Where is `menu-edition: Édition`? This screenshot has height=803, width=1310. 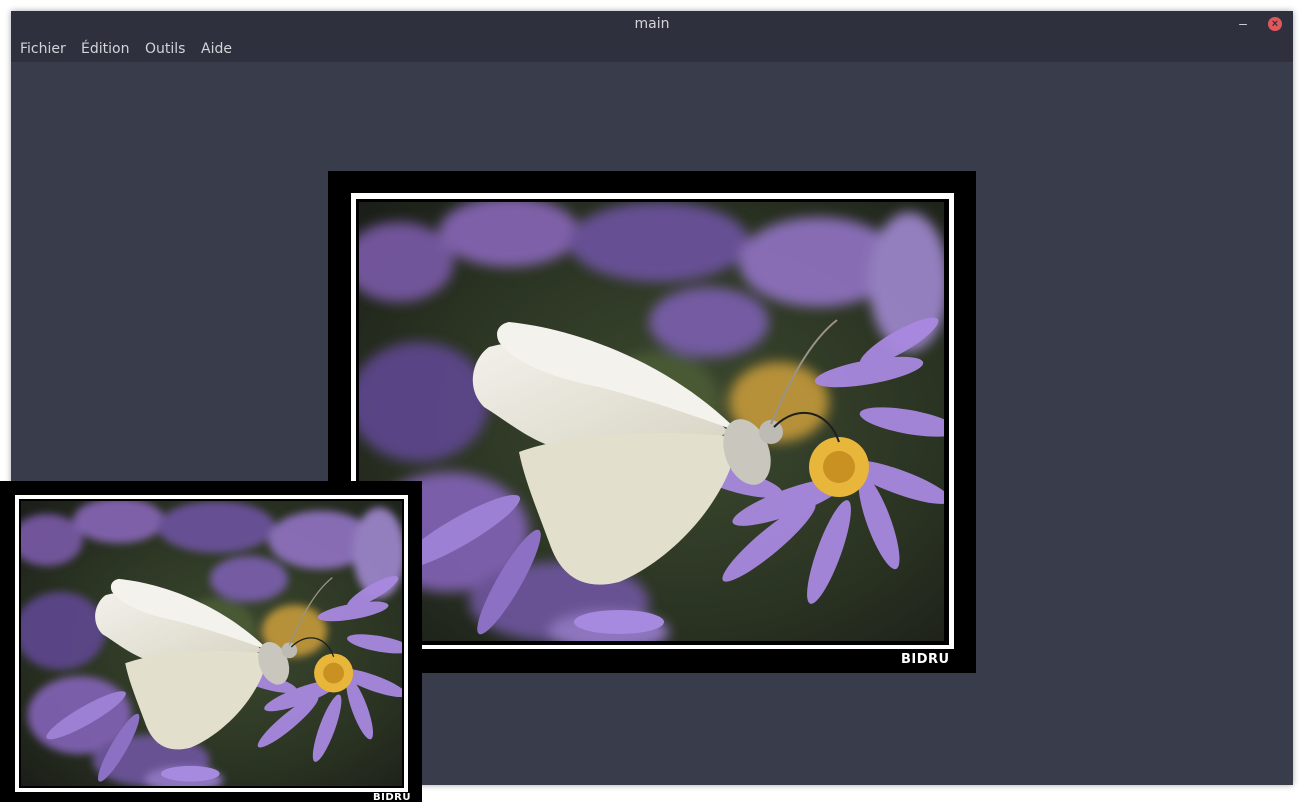
menu-edition: Édition is located at coordinates (105, 49).